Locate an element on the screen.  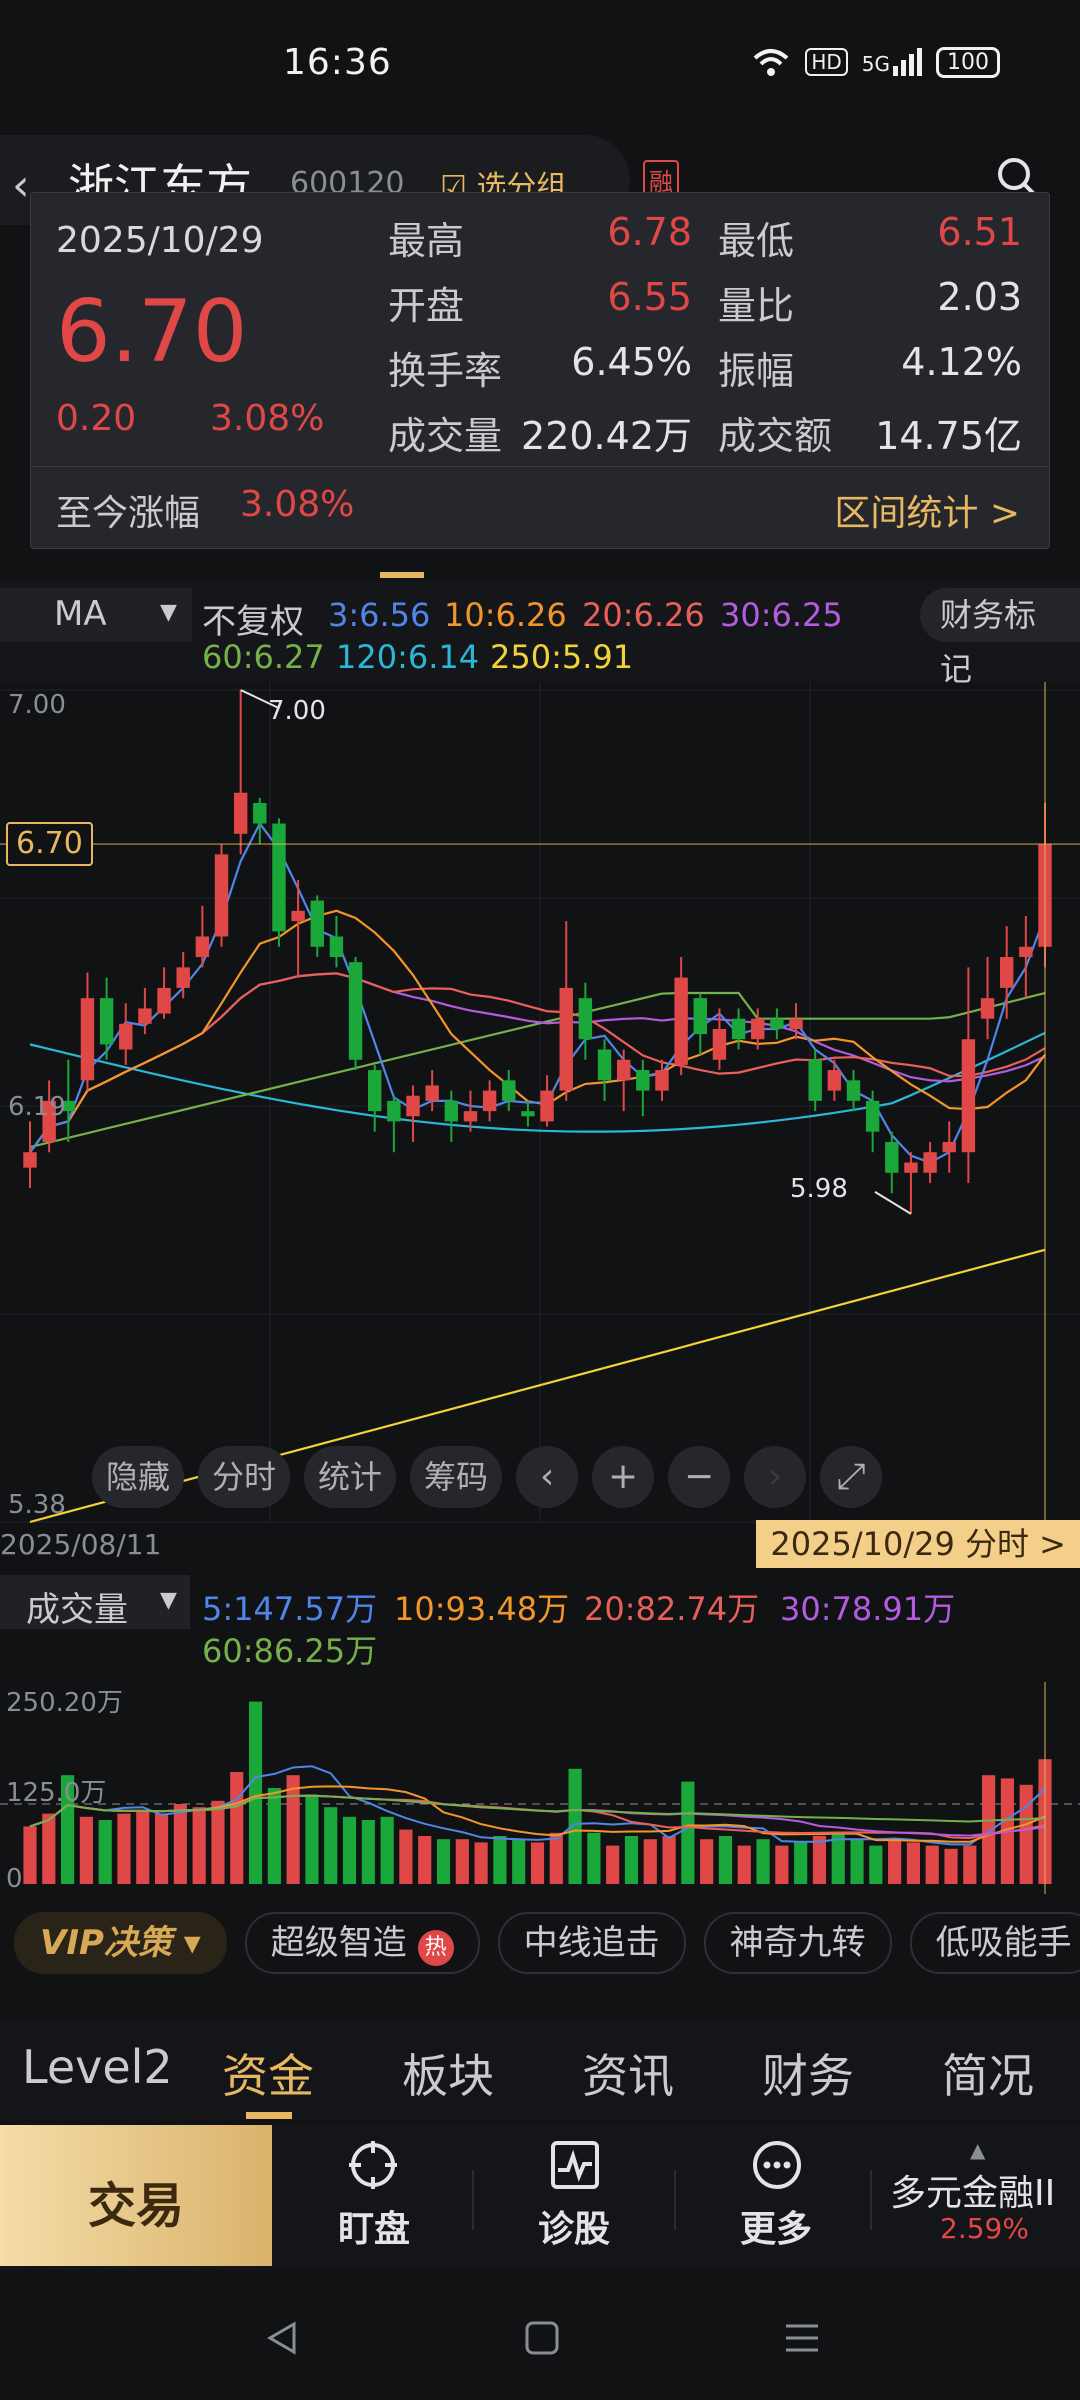
sector-change: 2.59% is located at coordinates (984, 2228).